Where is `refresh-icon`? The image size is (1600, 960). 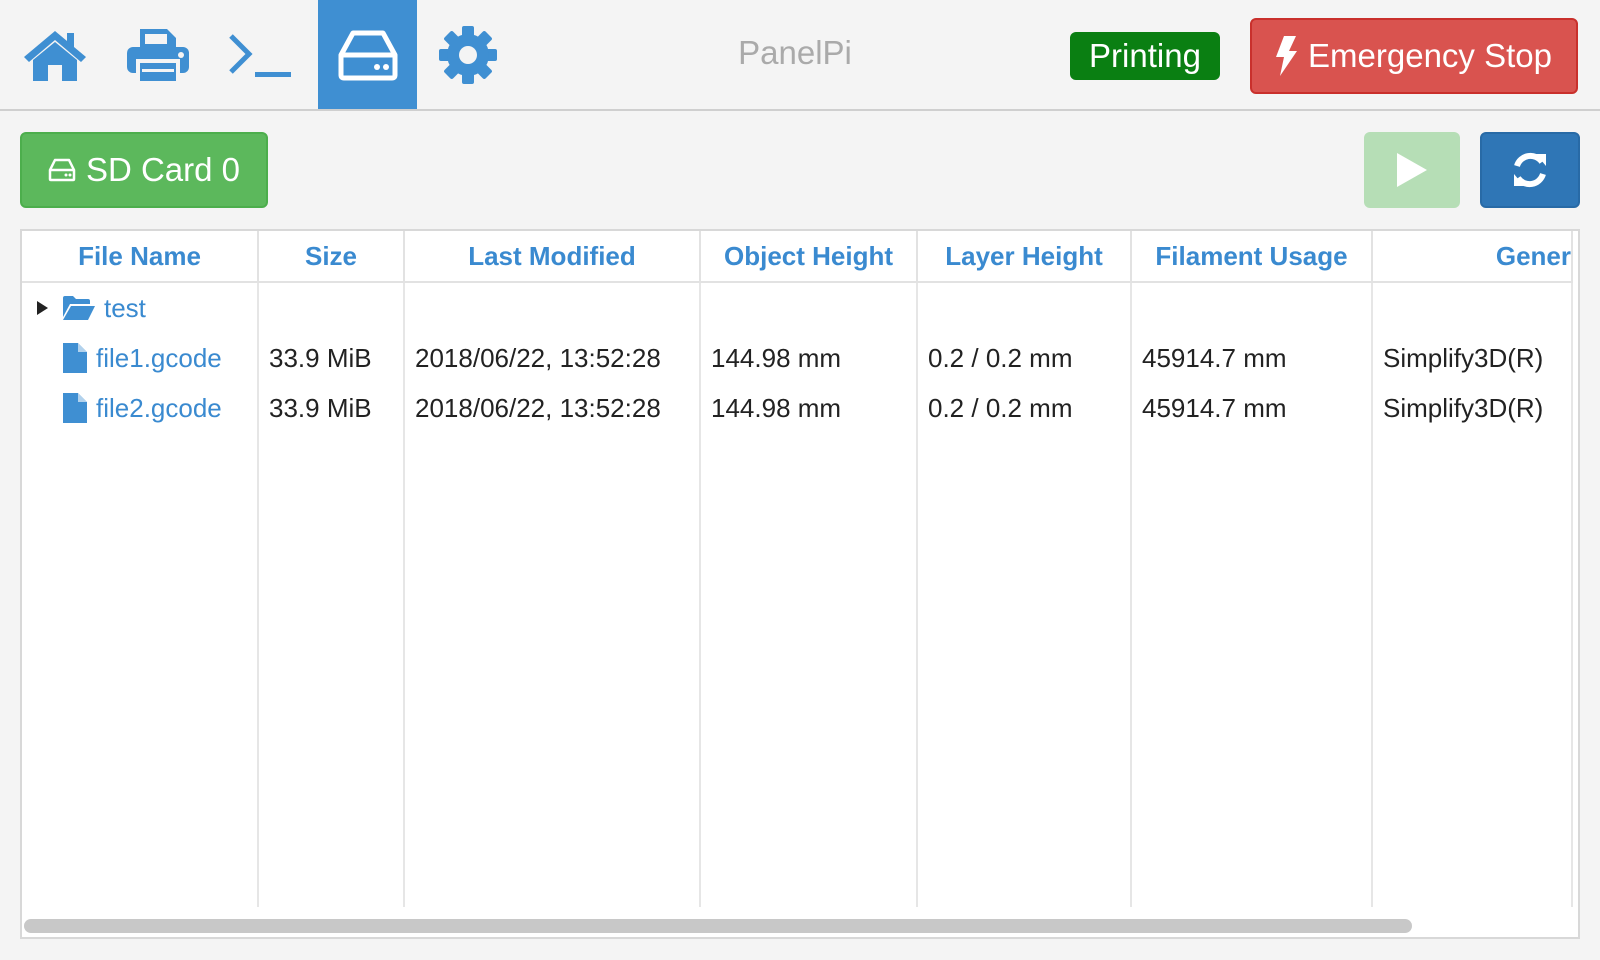 refresh-icon is located at coordinates (1530, 170).